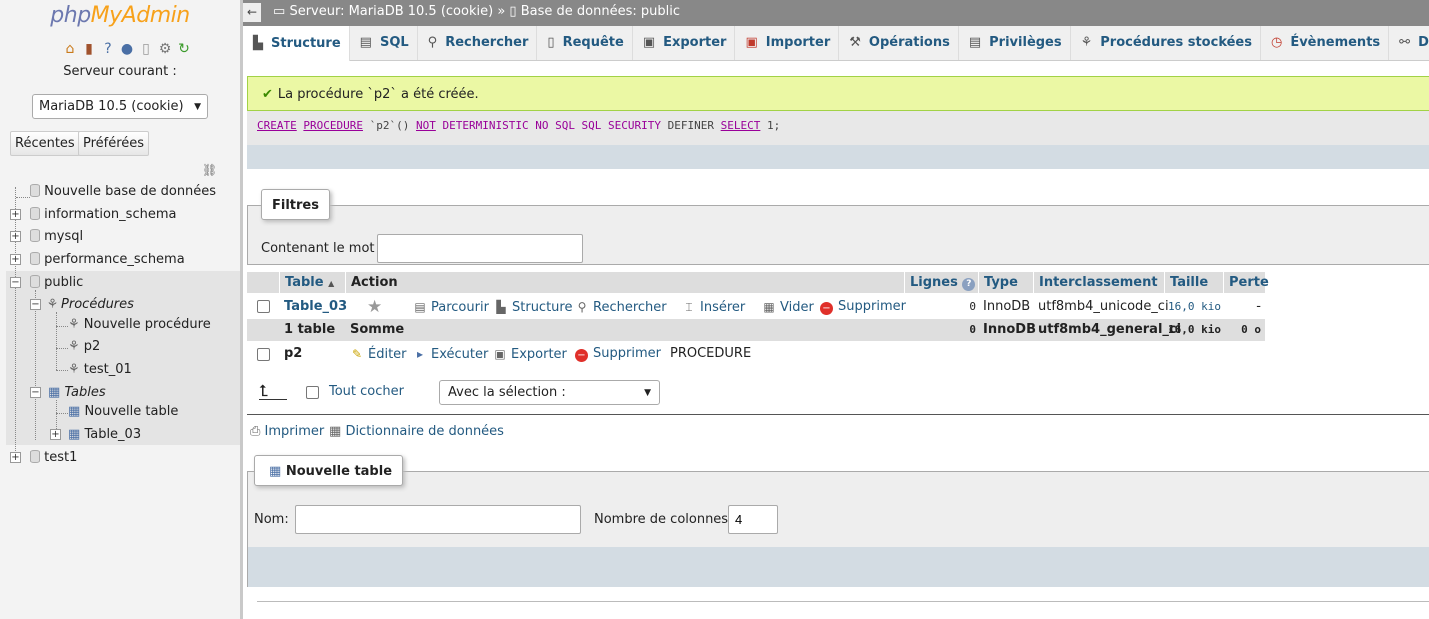 The width and height of the screenshot is (1429, 619). Describe the element at coordinates (165, 49) in the screenshot. I see `gear-icon: ⚙` at that location.